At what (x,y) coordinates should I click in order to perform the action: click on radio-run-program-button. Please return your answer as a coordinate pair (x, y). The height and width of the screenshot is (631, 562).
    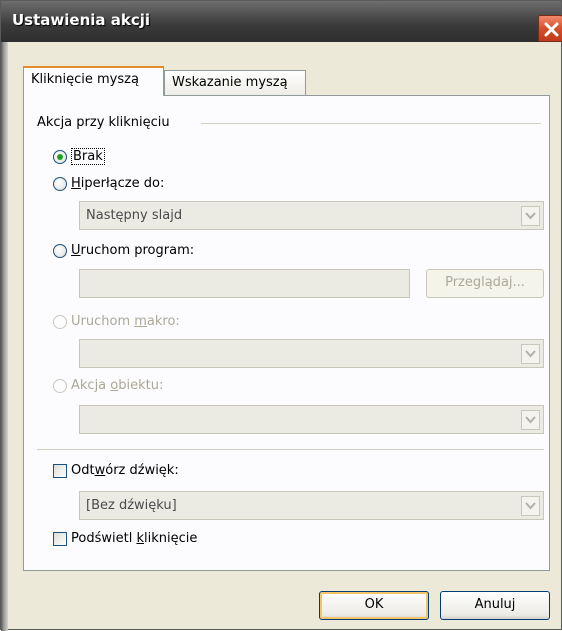
    Looking at the image, I should click on (60, 250).